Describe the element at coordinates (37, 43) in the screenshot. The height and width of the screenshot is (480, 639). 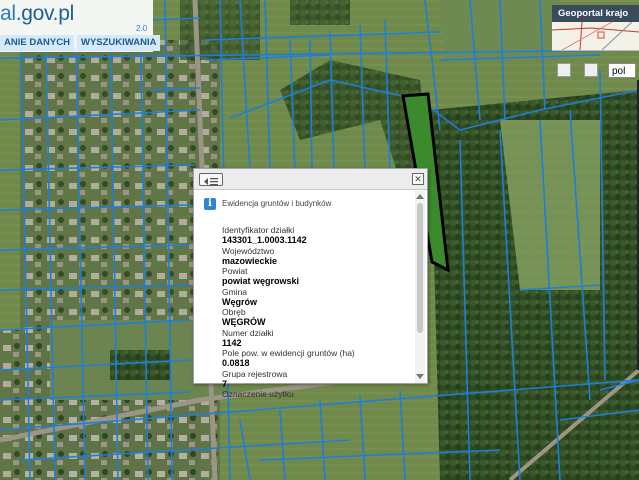
I see `menu-item-data: ANIE DANYCH` at that location.